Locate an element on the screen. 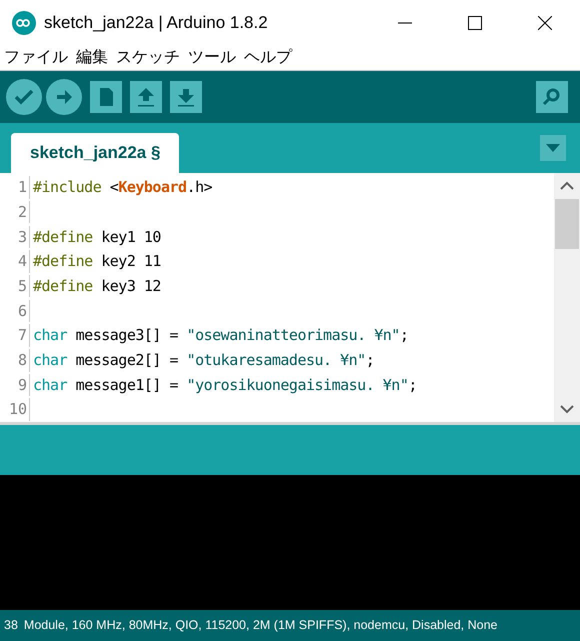 The image size is (580, 641). line-number: 1 is located at coordinates (15, 187).